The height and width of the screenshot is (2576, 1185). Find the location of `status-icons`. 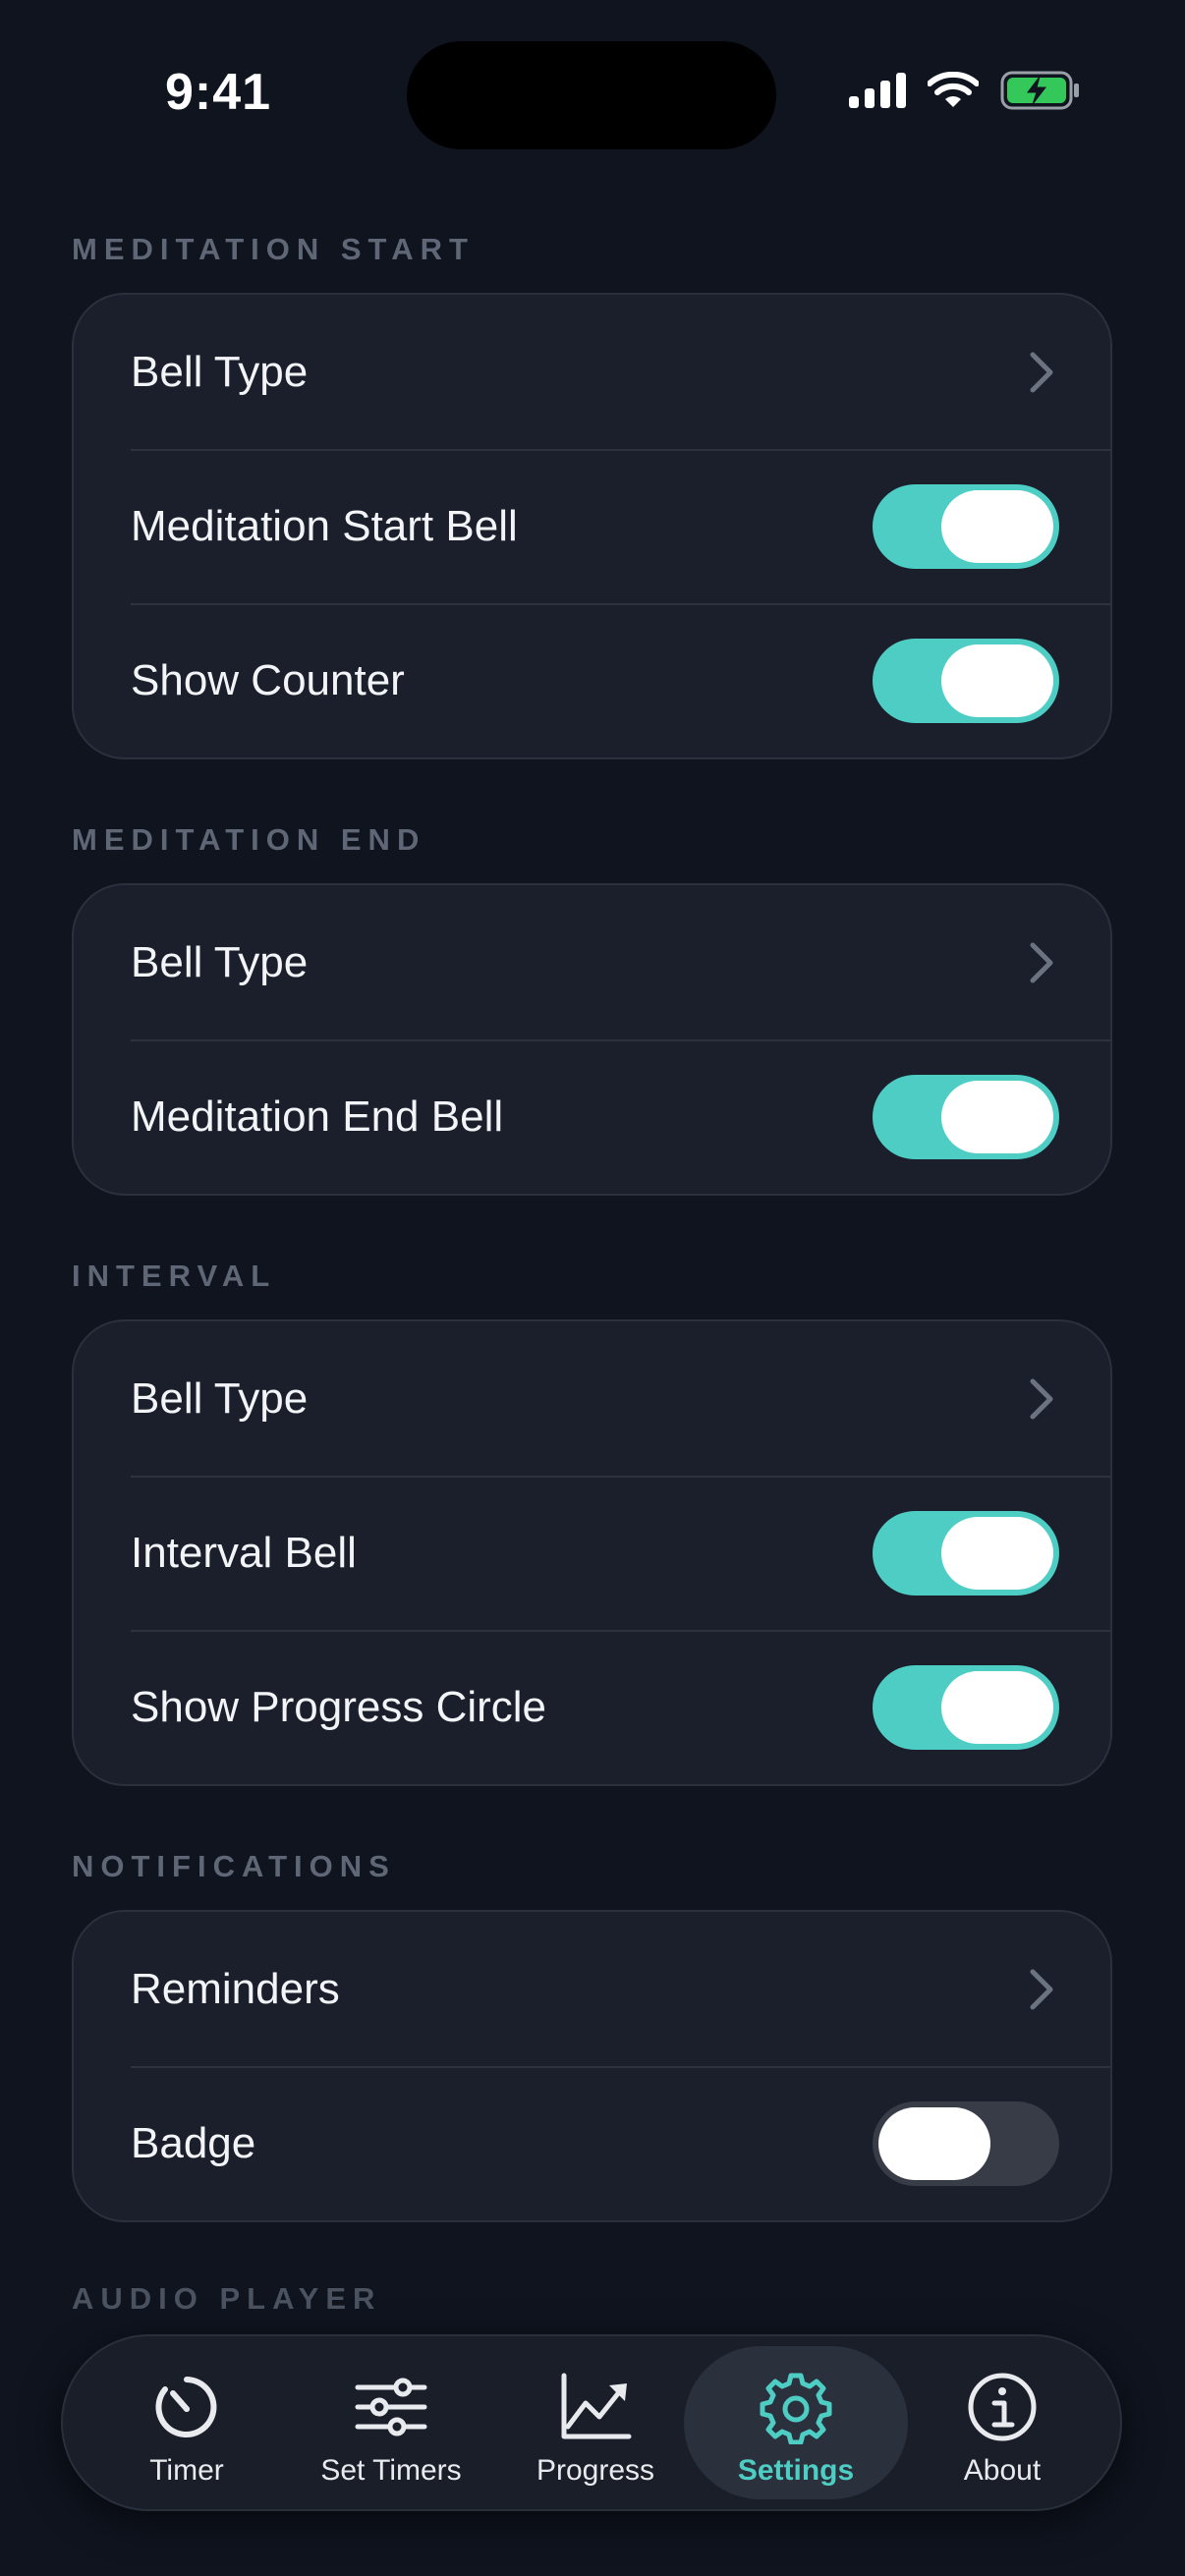

status-icons is located at coordinates (965, 90).